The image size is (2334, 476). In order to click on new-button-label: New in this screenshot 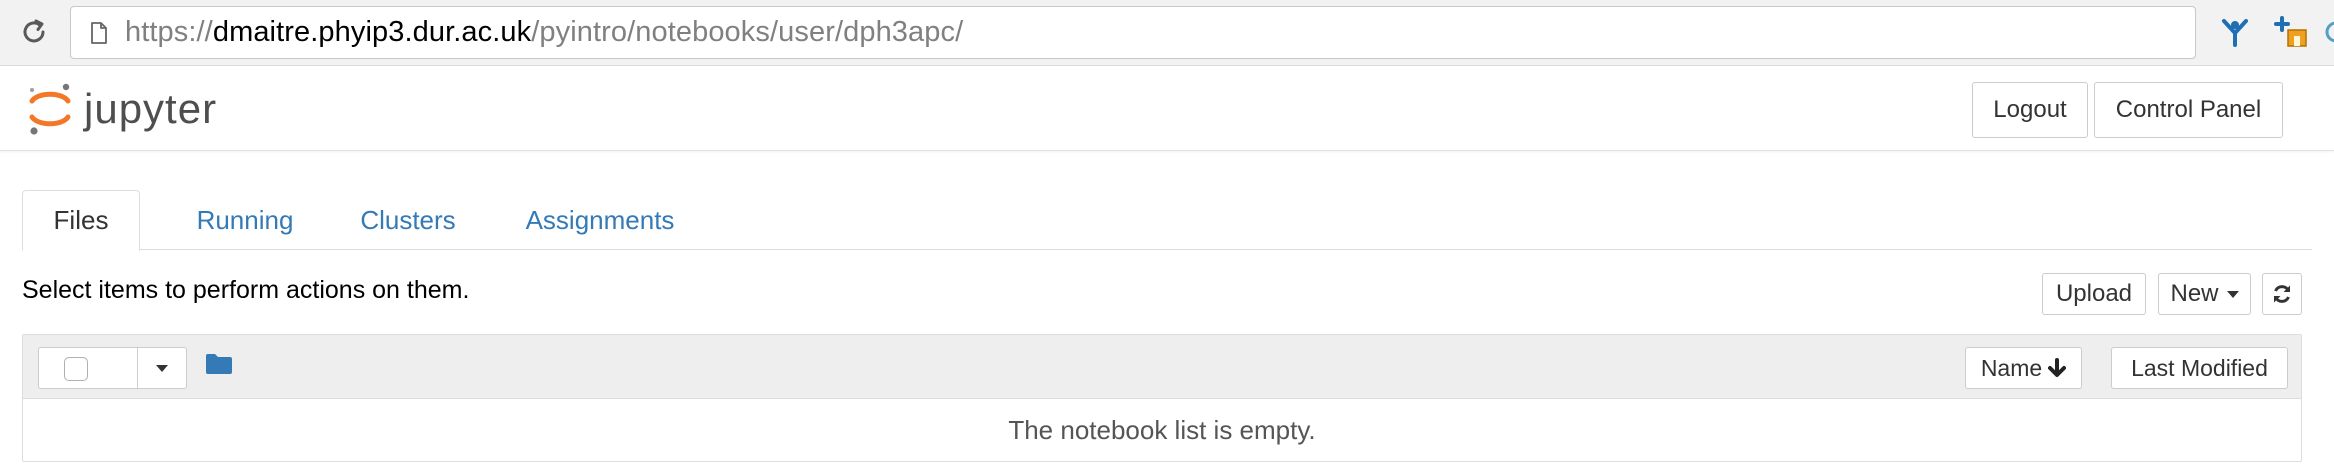, I will do `click(2194, 293)`.